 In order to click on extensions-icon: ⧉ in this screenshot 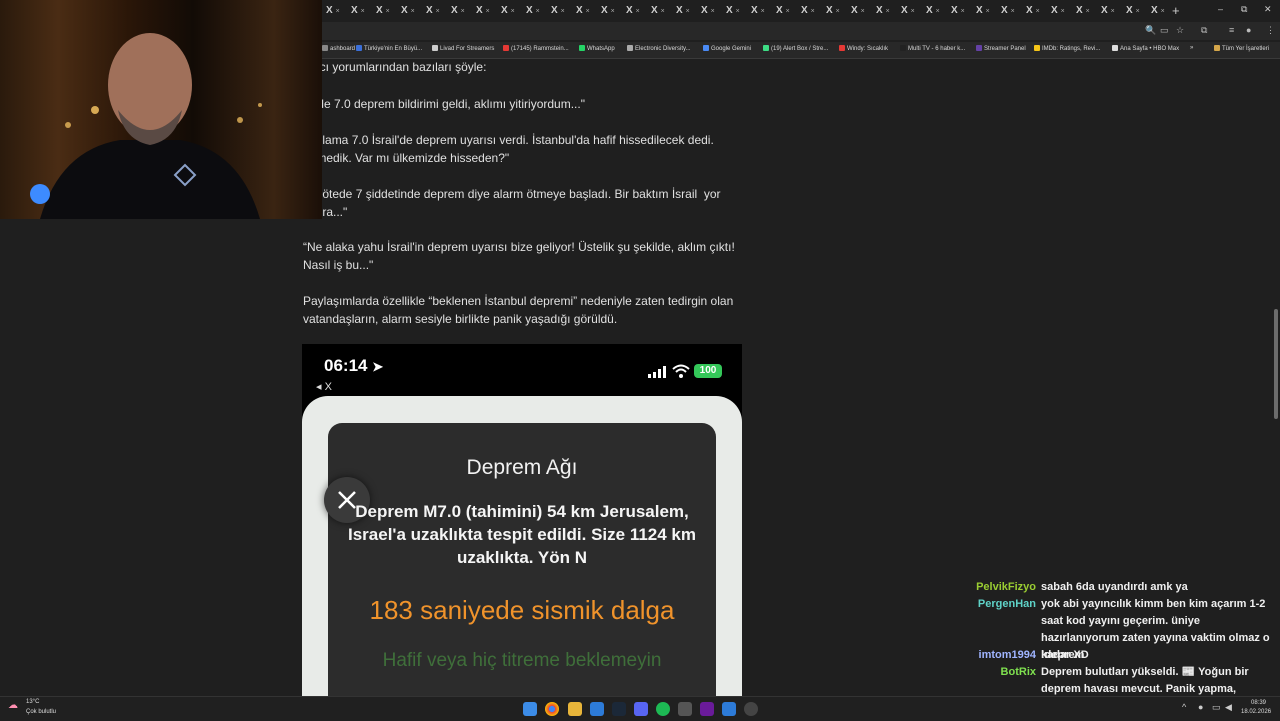, I will do `click(1204, 30)`.